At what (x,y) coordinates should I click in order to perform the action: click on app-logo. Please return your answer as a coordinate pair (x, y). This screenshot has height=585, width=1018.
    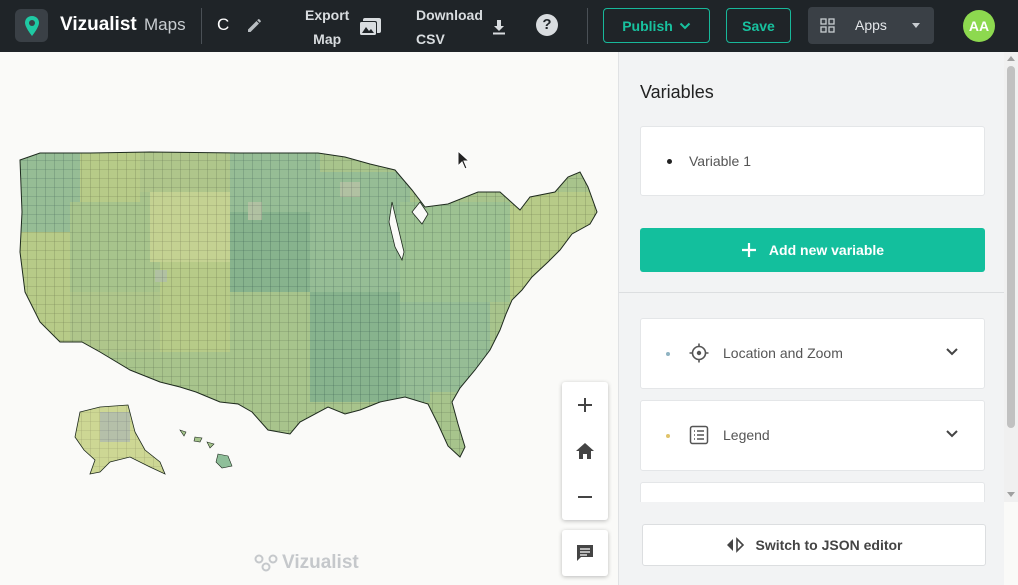
    Looking at the image, I should click on (31, 25).